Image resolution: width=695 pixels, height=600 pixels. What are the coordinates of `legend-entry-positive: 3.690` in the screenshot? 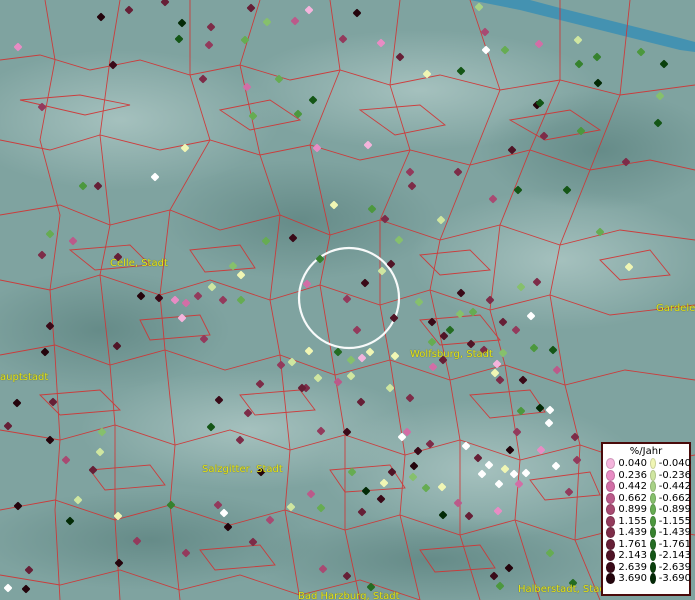 It's located at (625, 579).